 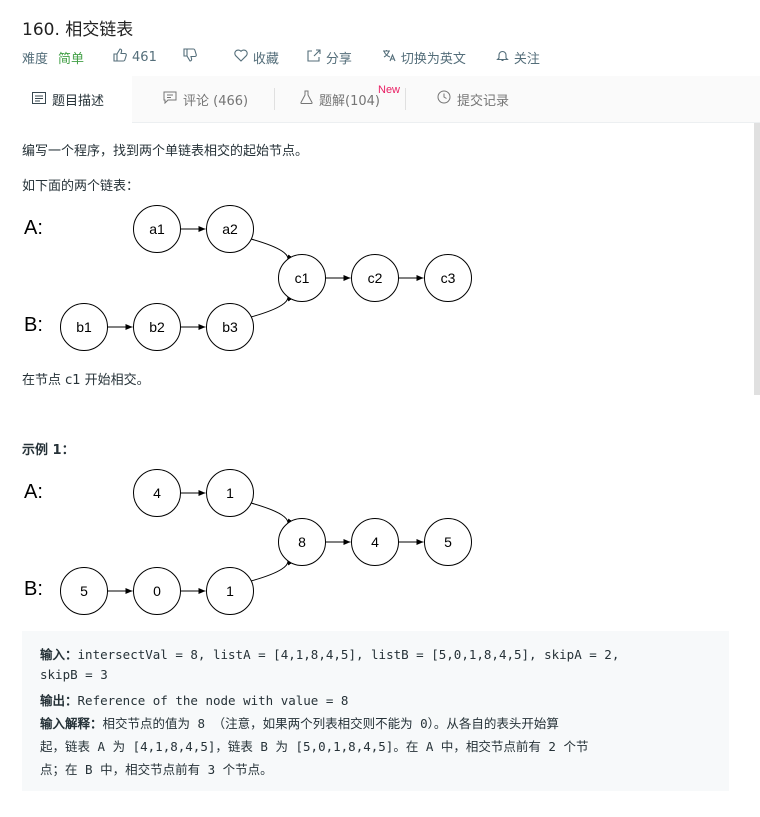 I want to click on thumbs-down-icon, so click(x=190, y=57).